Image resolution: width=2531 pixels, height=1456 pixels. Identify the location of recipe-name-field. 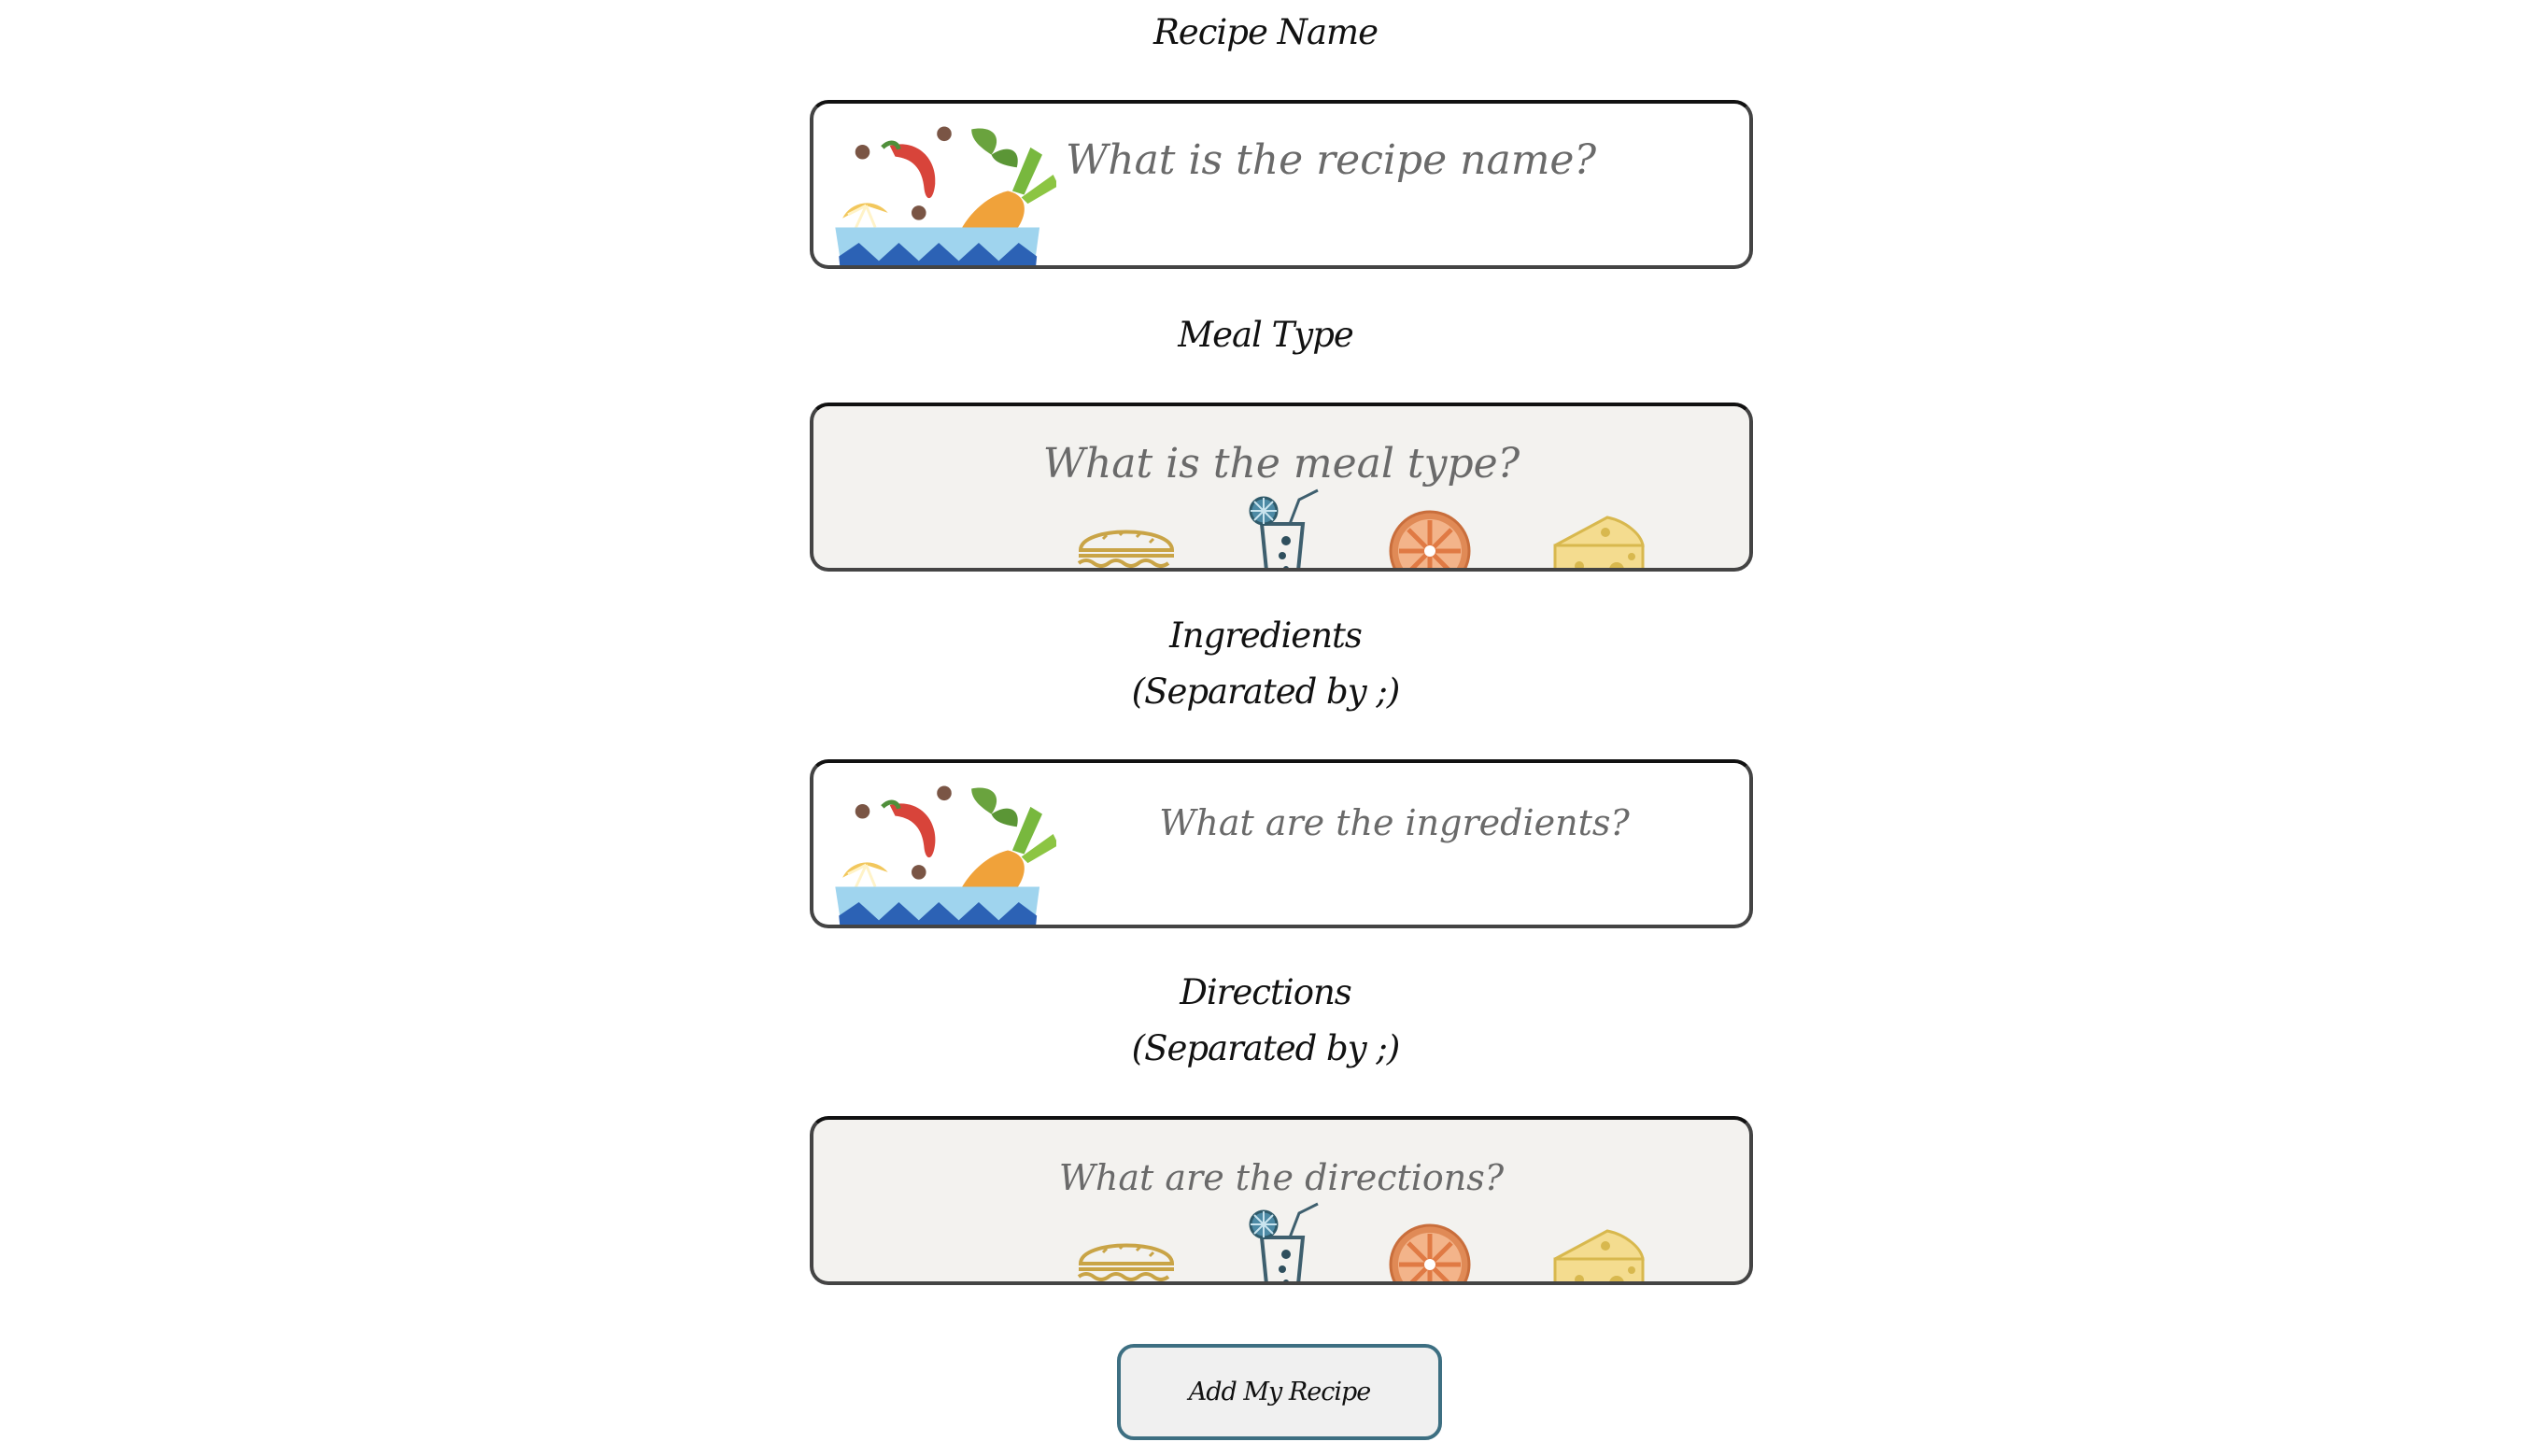
(1281, 184).